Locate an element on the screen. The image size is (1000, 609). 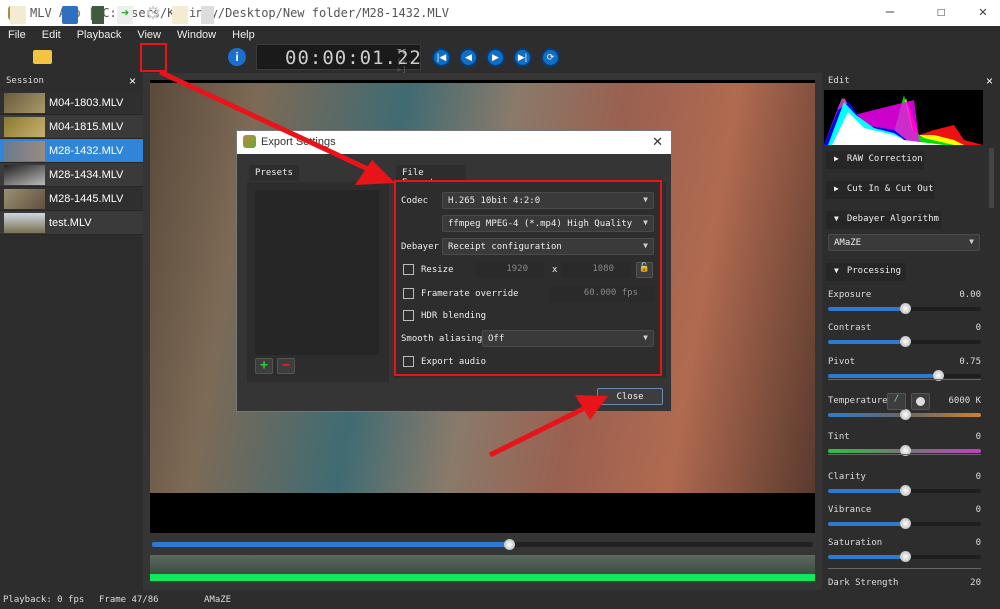
arrowhead is located at coordinates (591, 407).